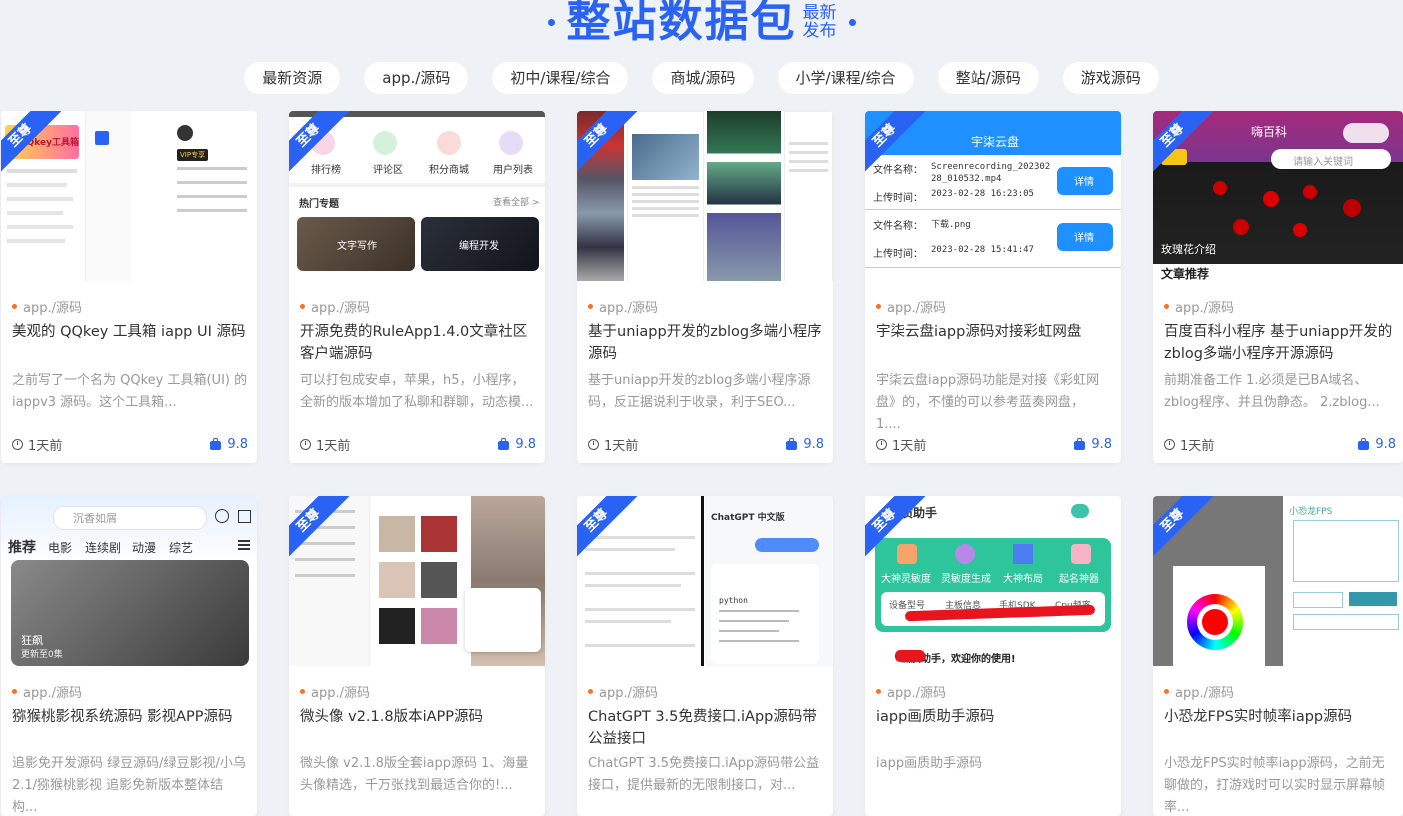 Image resolution: width=1403 pixels, height=816 pixels. What do you see at coordinates (388, 170) in the screenshot?
I see `mock-icon-label: 评论区` at bounding box center [388, 170].